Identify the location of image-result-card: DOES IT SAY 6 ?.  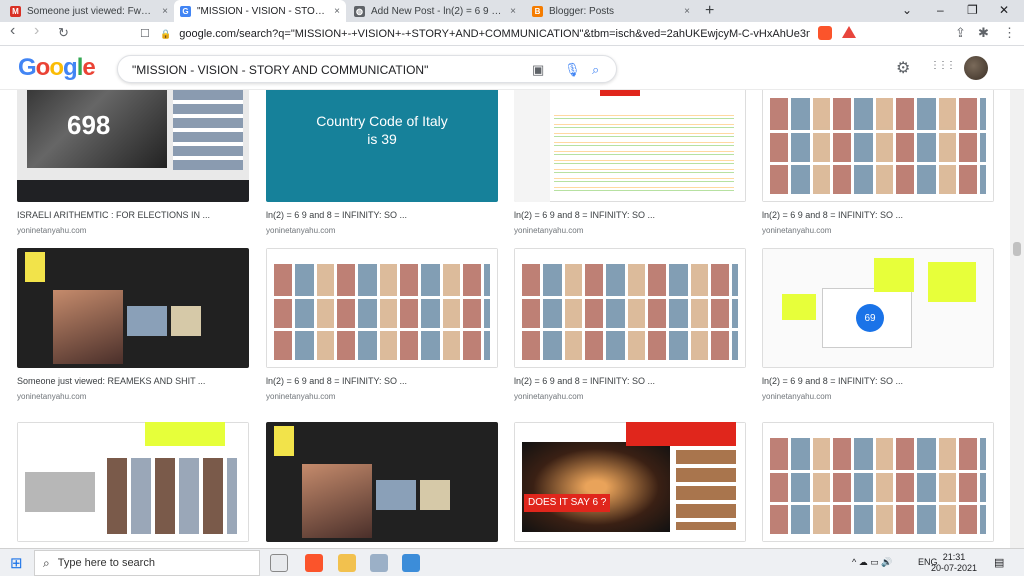
(630, 482).